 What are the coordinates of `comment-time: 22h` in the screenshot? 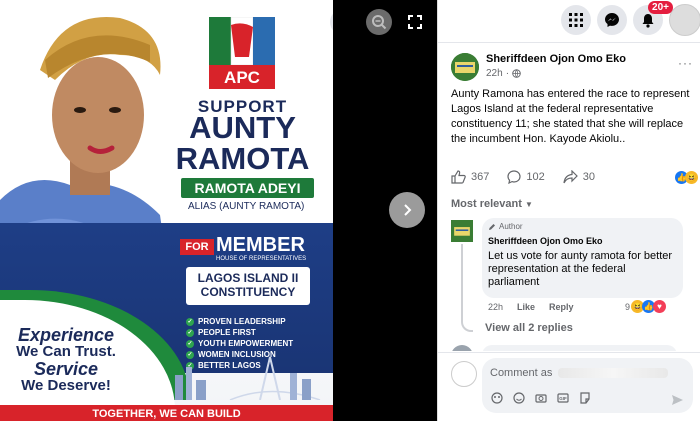 It's located at (495, 307).